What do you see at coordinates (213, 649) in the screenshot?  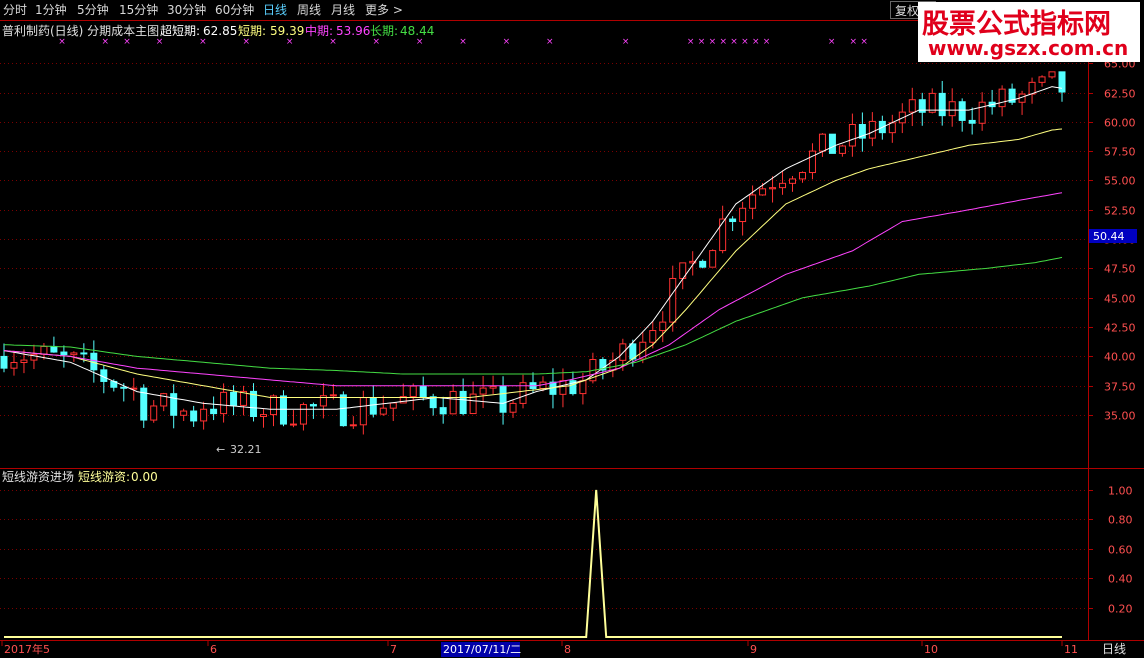 I see `date-tick-label: 6` at bounding box center [213, 649].